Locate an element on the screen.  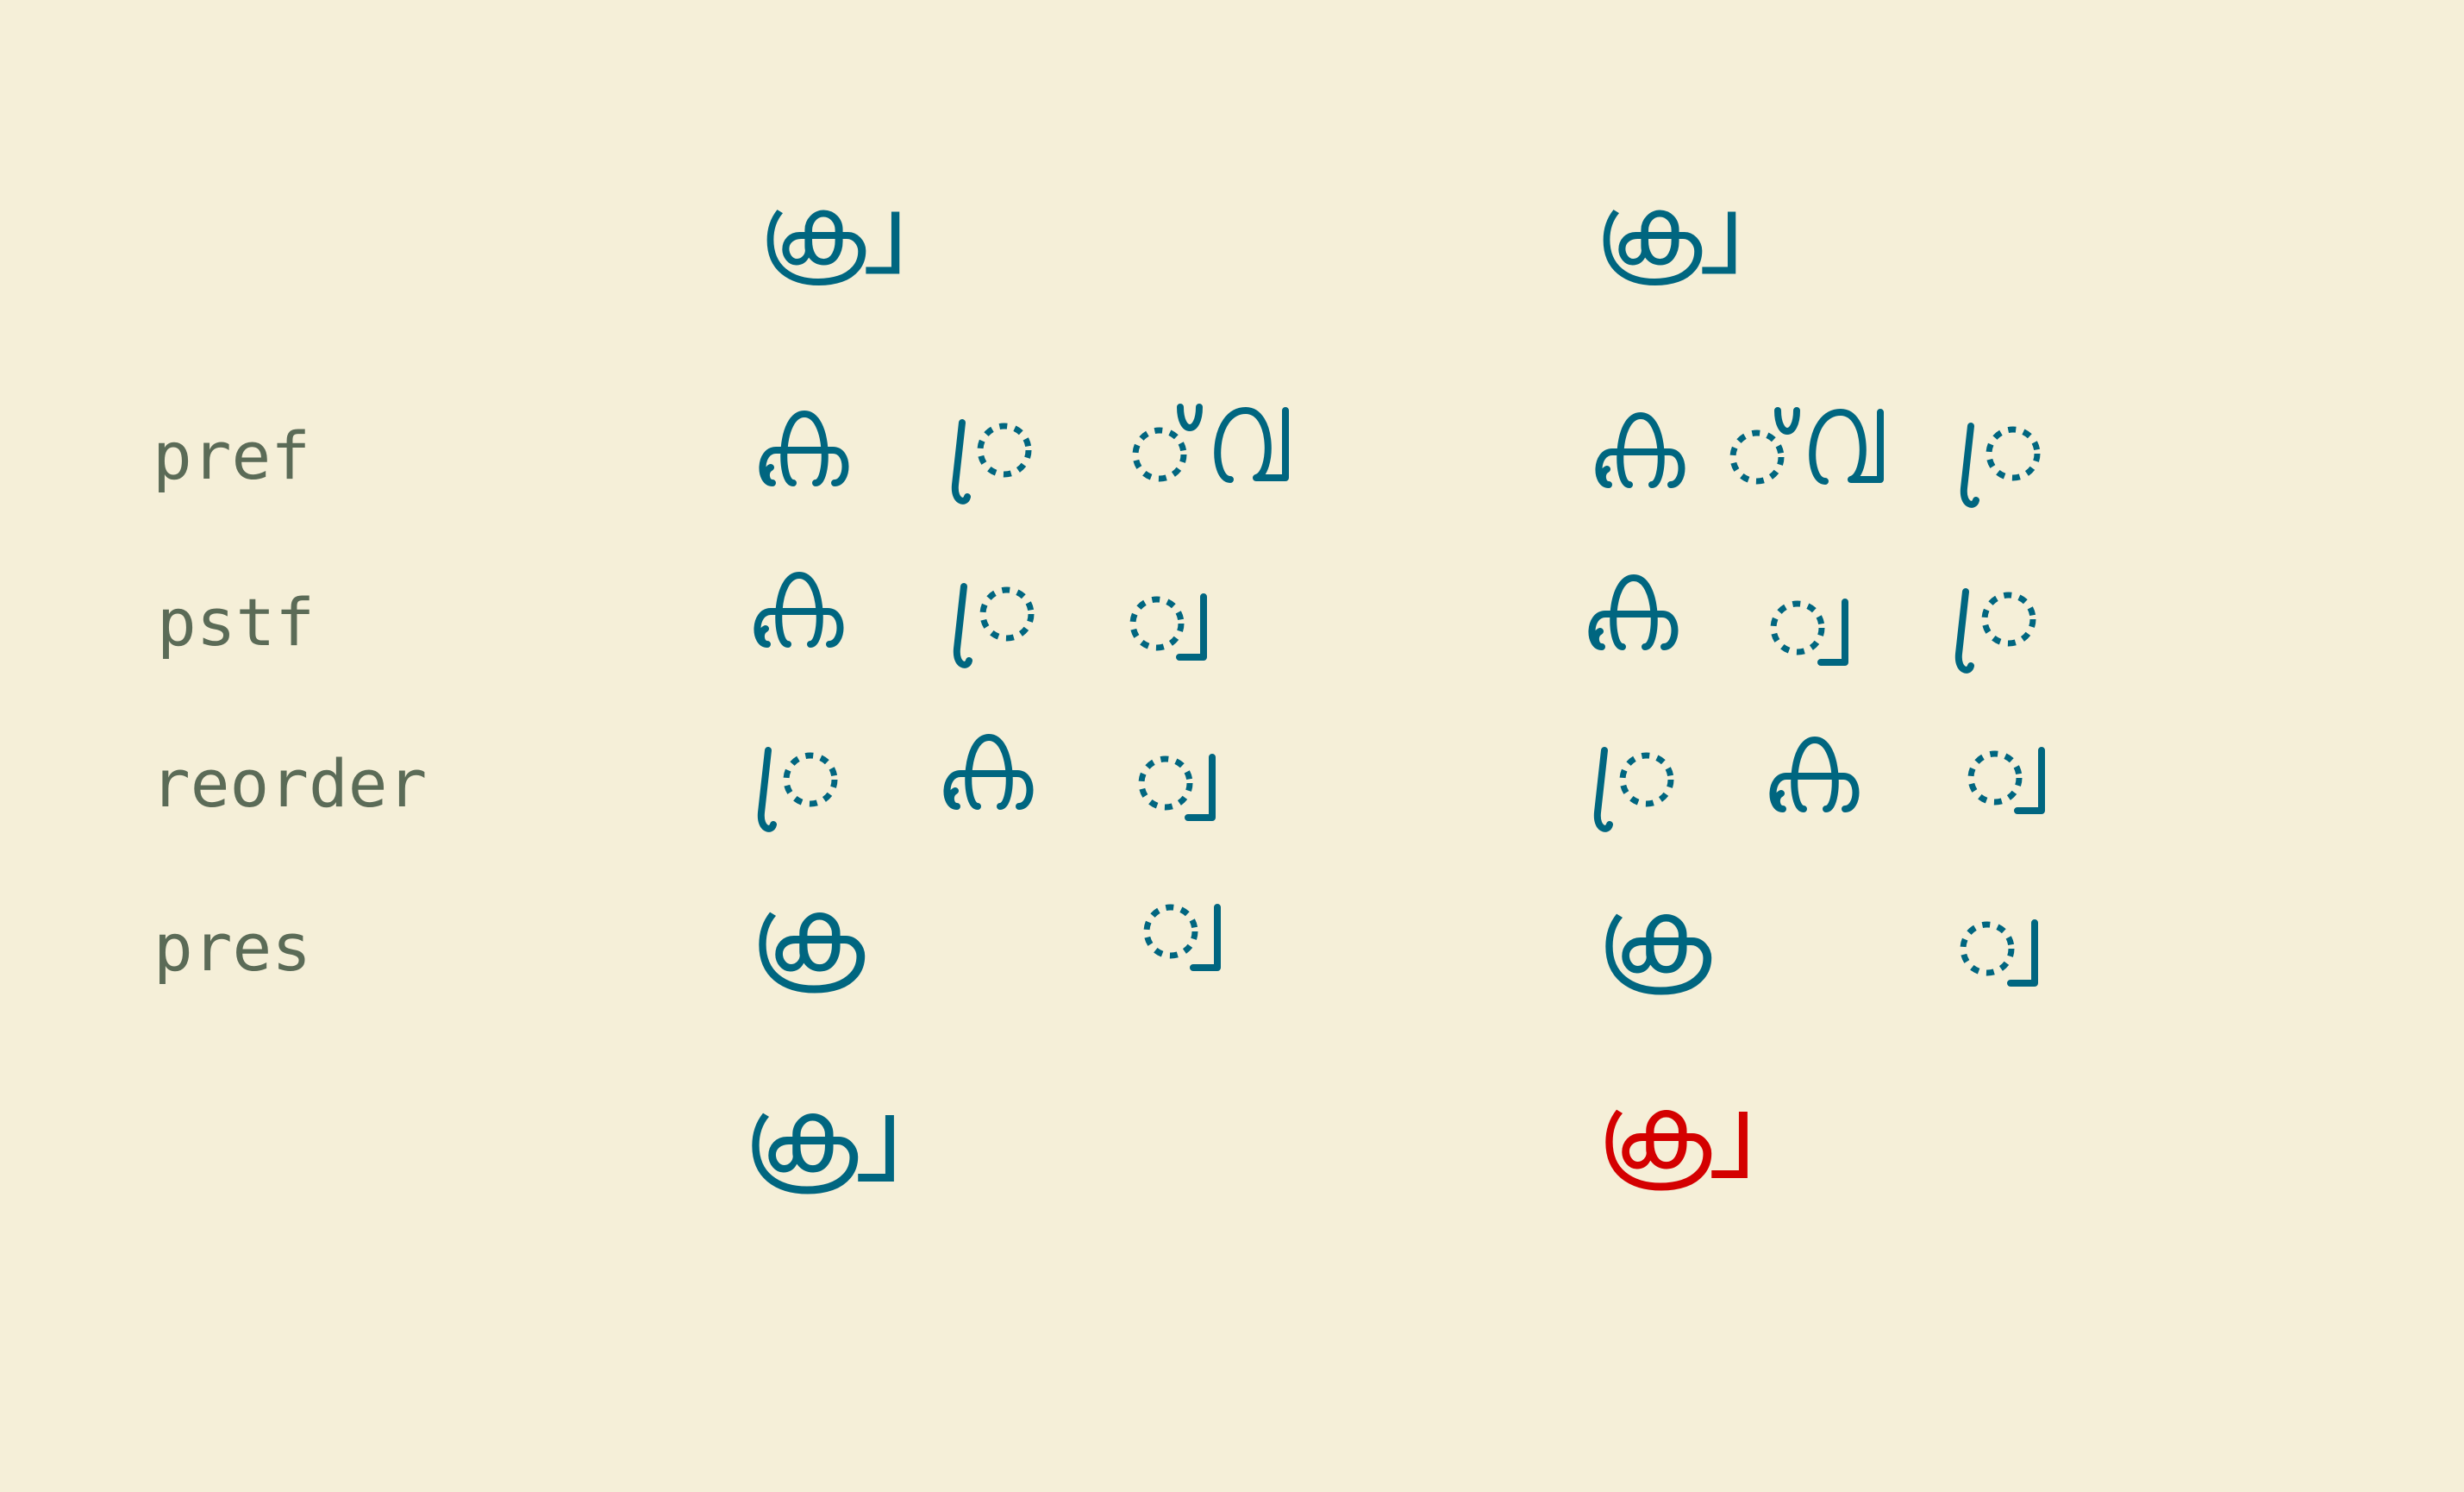
pref-right is located at coordinates (1817, 458).